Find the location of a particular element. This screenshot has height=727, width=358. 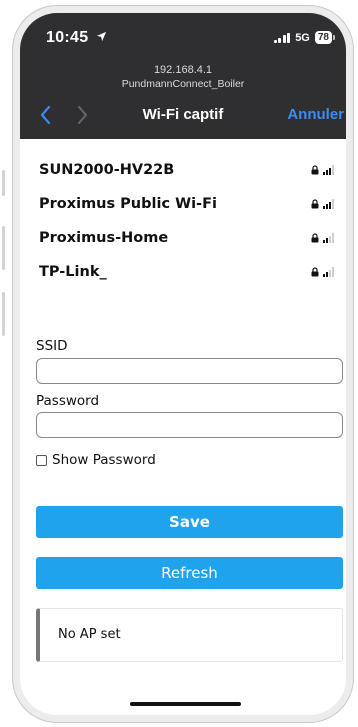

page-host: 192.168.4.1 is located at coordinates (183, 70).